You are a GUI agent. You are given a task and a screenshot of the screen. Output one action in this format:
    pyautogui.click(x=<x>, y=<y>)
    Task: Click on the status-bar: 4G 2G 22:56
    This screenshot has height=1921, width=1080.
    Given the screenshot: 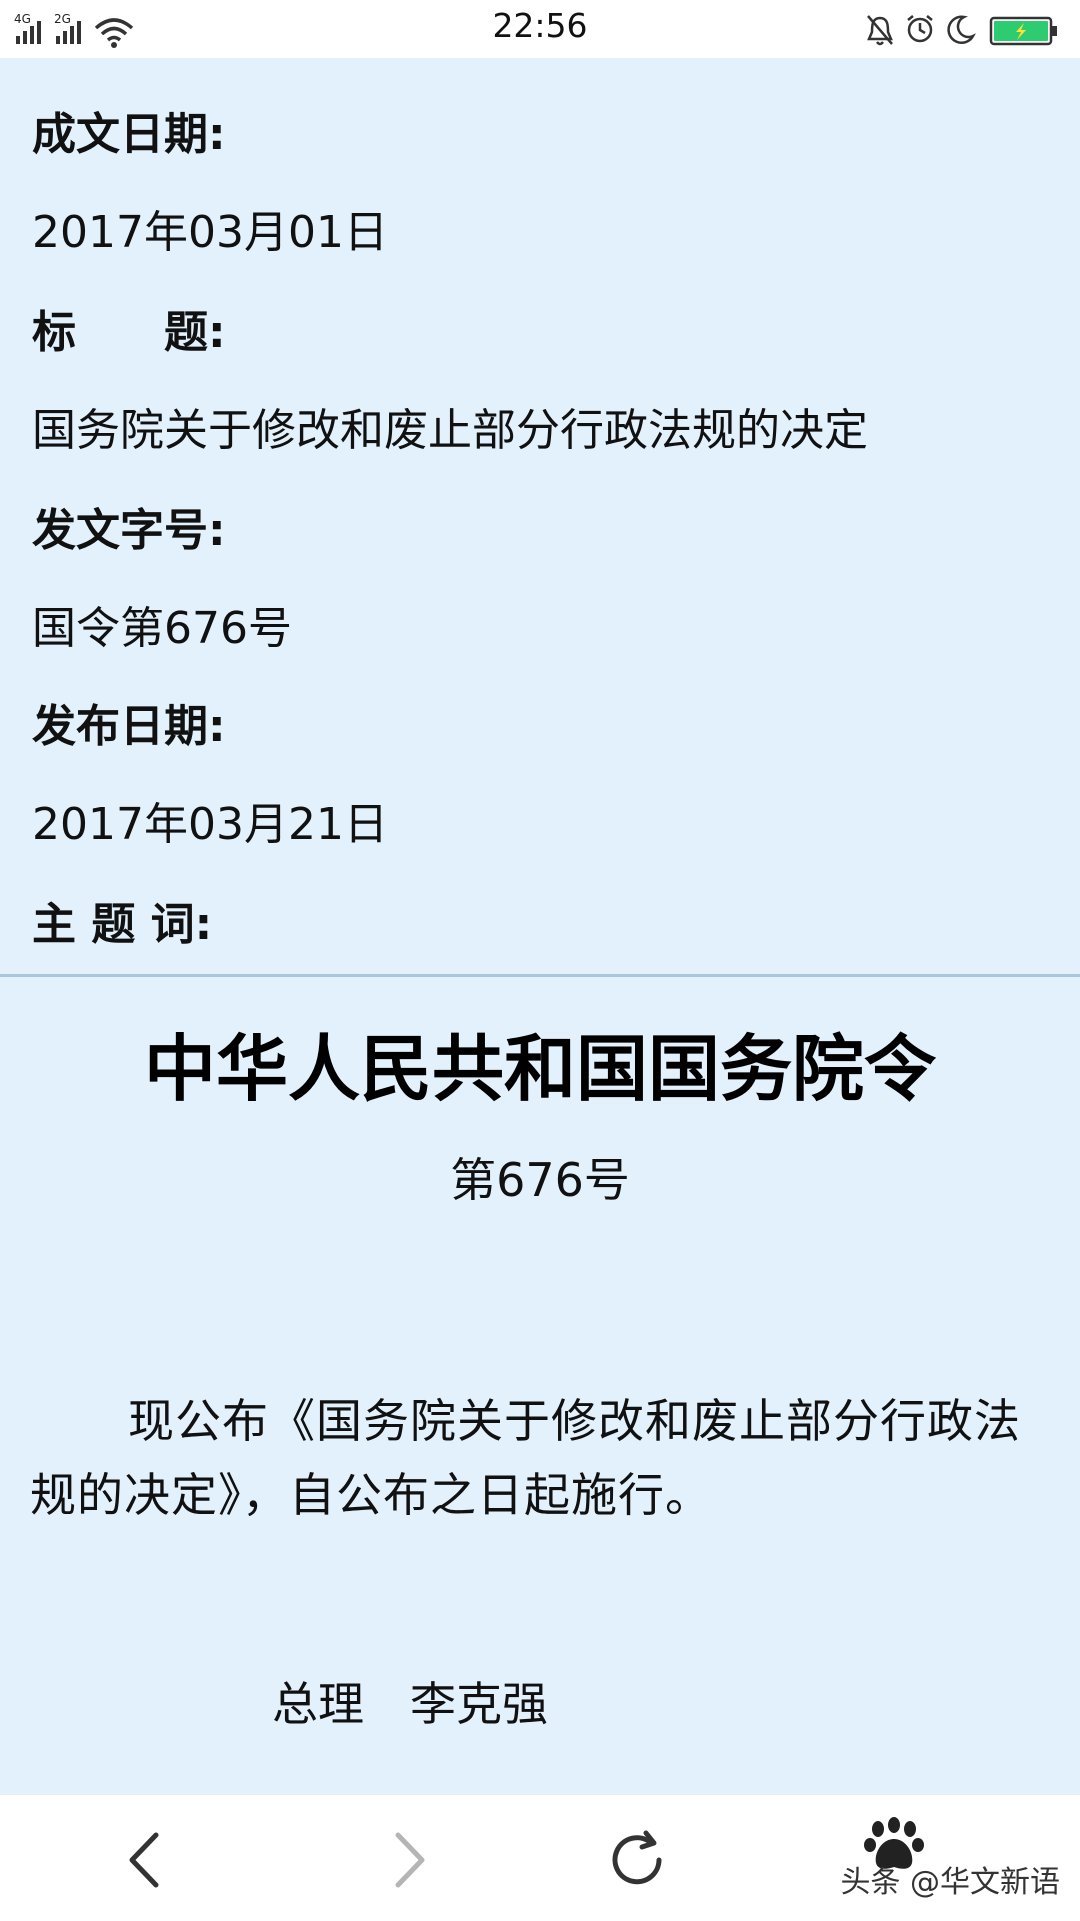 What is the action you would take?
    pyautogui.click(x=540, y=29)
    